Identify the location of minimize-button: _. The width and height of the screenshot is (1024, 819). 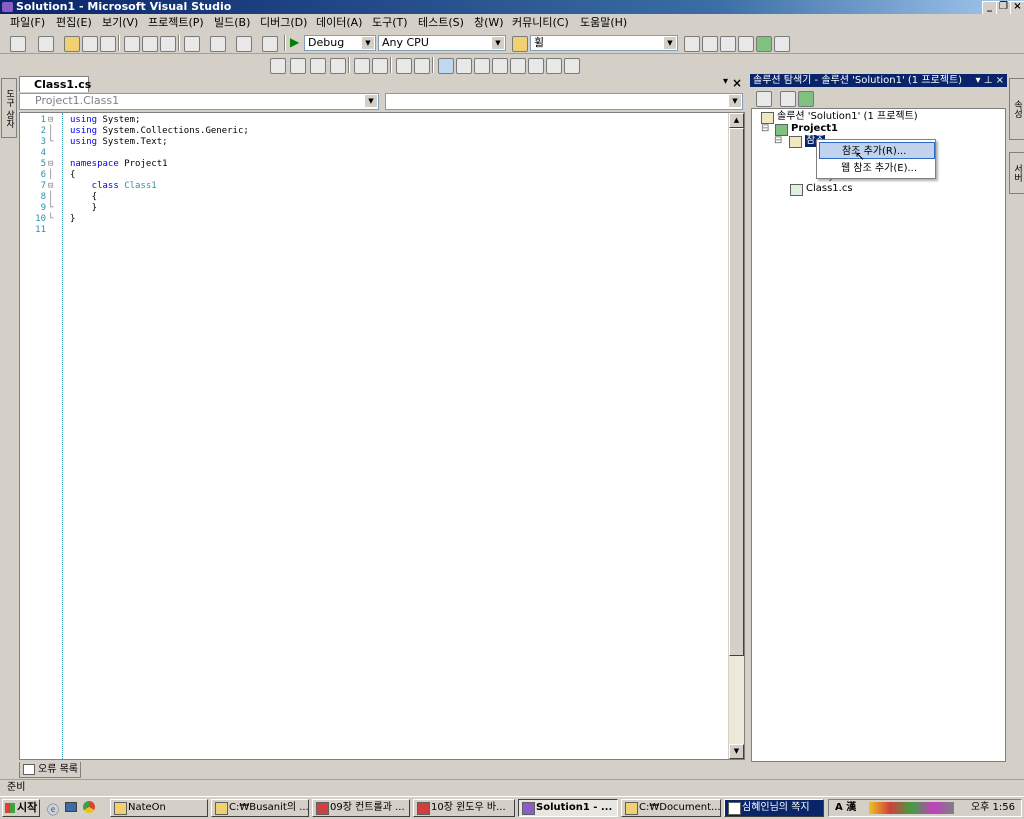
(989, 8).